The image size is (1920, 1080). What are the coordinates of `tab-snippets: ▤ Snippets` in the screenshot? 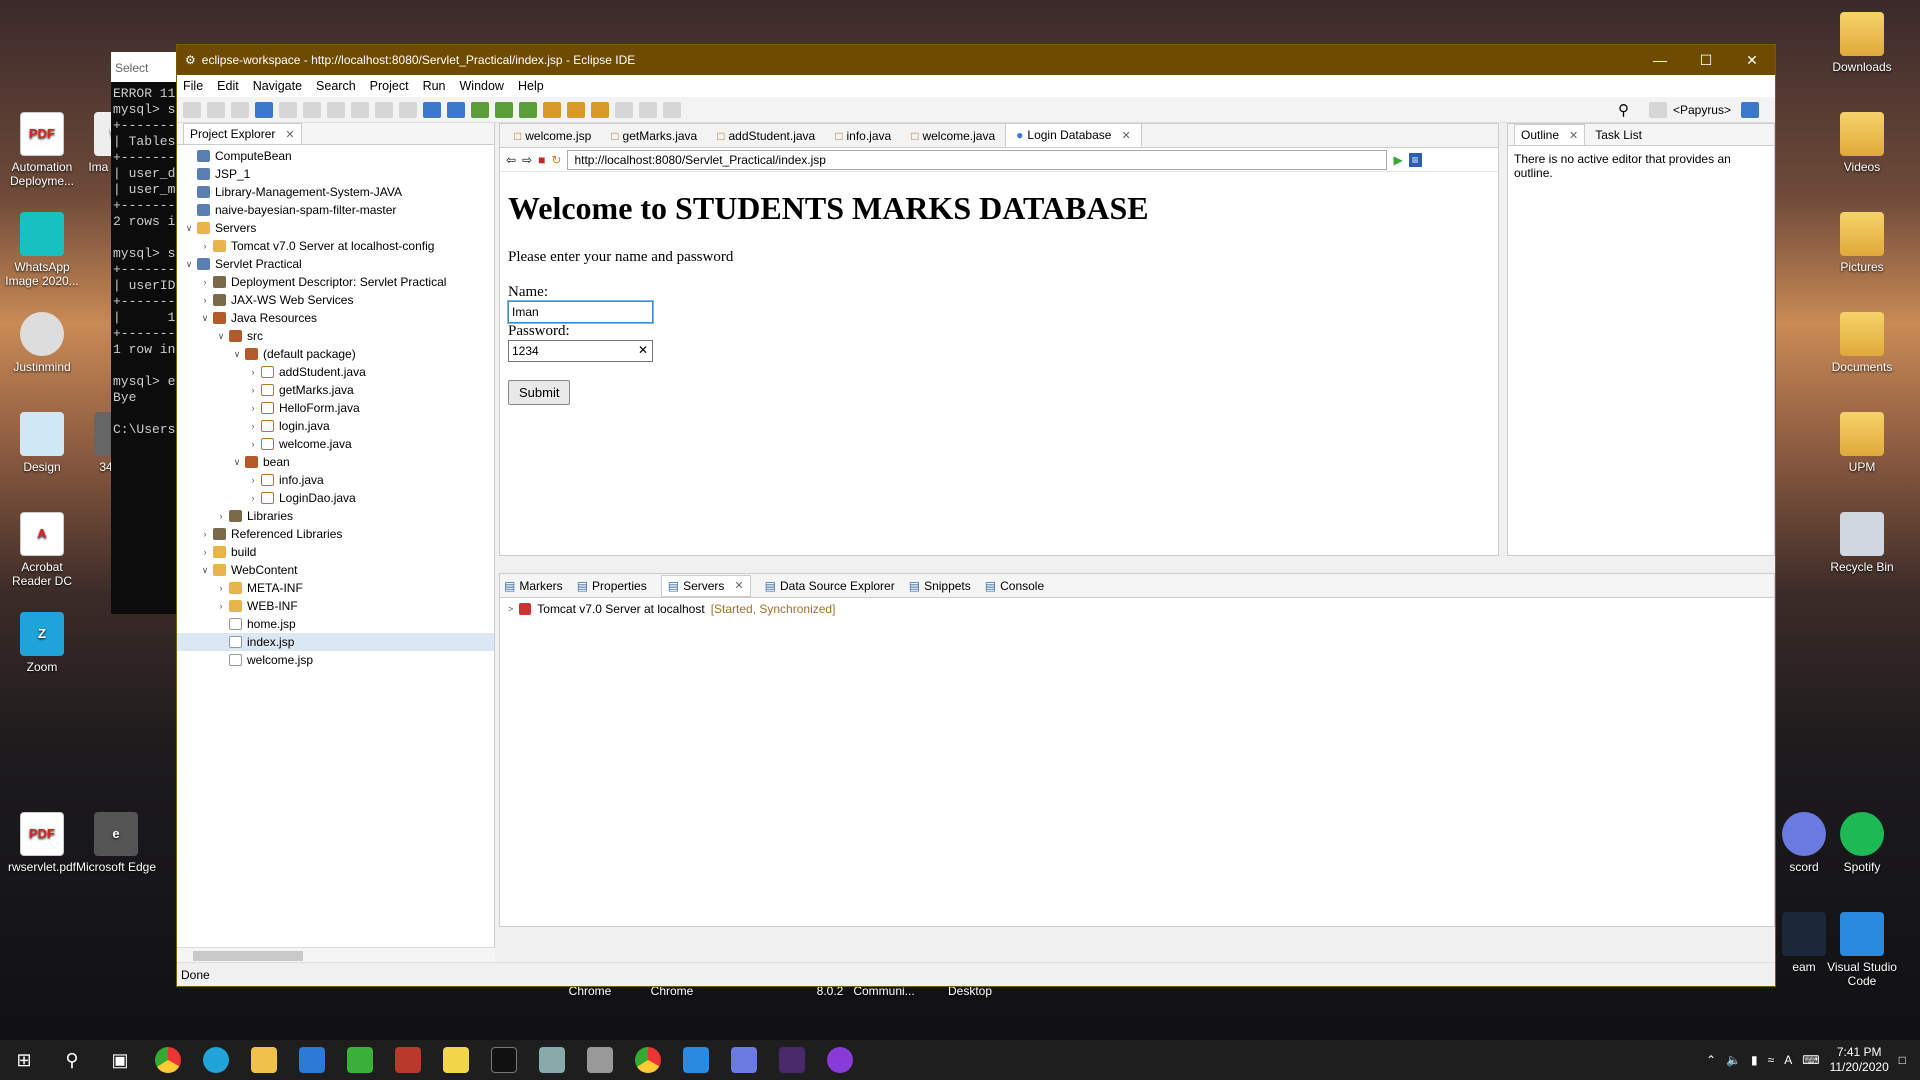 It's located at (940, 586).